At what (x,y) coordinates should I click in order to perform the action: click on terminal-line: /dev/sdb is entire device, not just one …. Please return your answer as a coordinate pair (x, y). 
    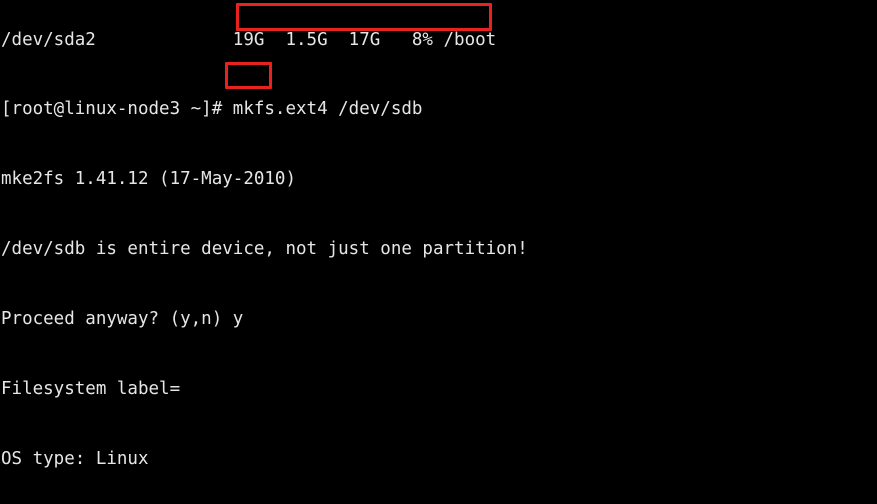
    Looking at the image, I should click on (264, 249).